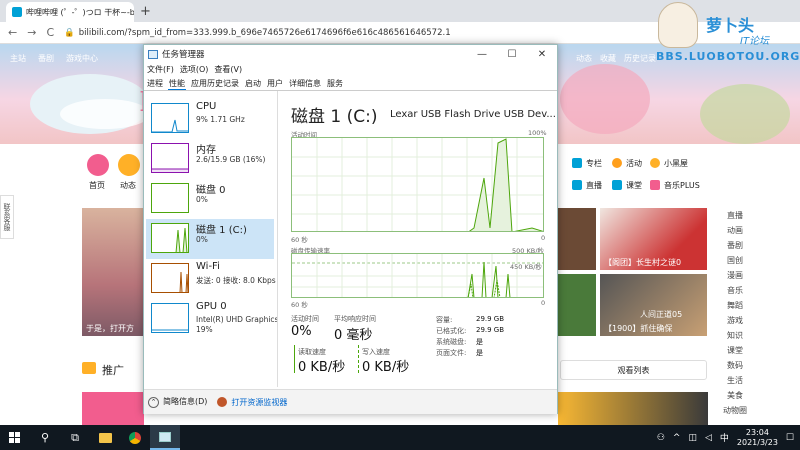  Describe the element at coordinates (31, 32) in the screenshot. I see `forward-button: →` at that location.